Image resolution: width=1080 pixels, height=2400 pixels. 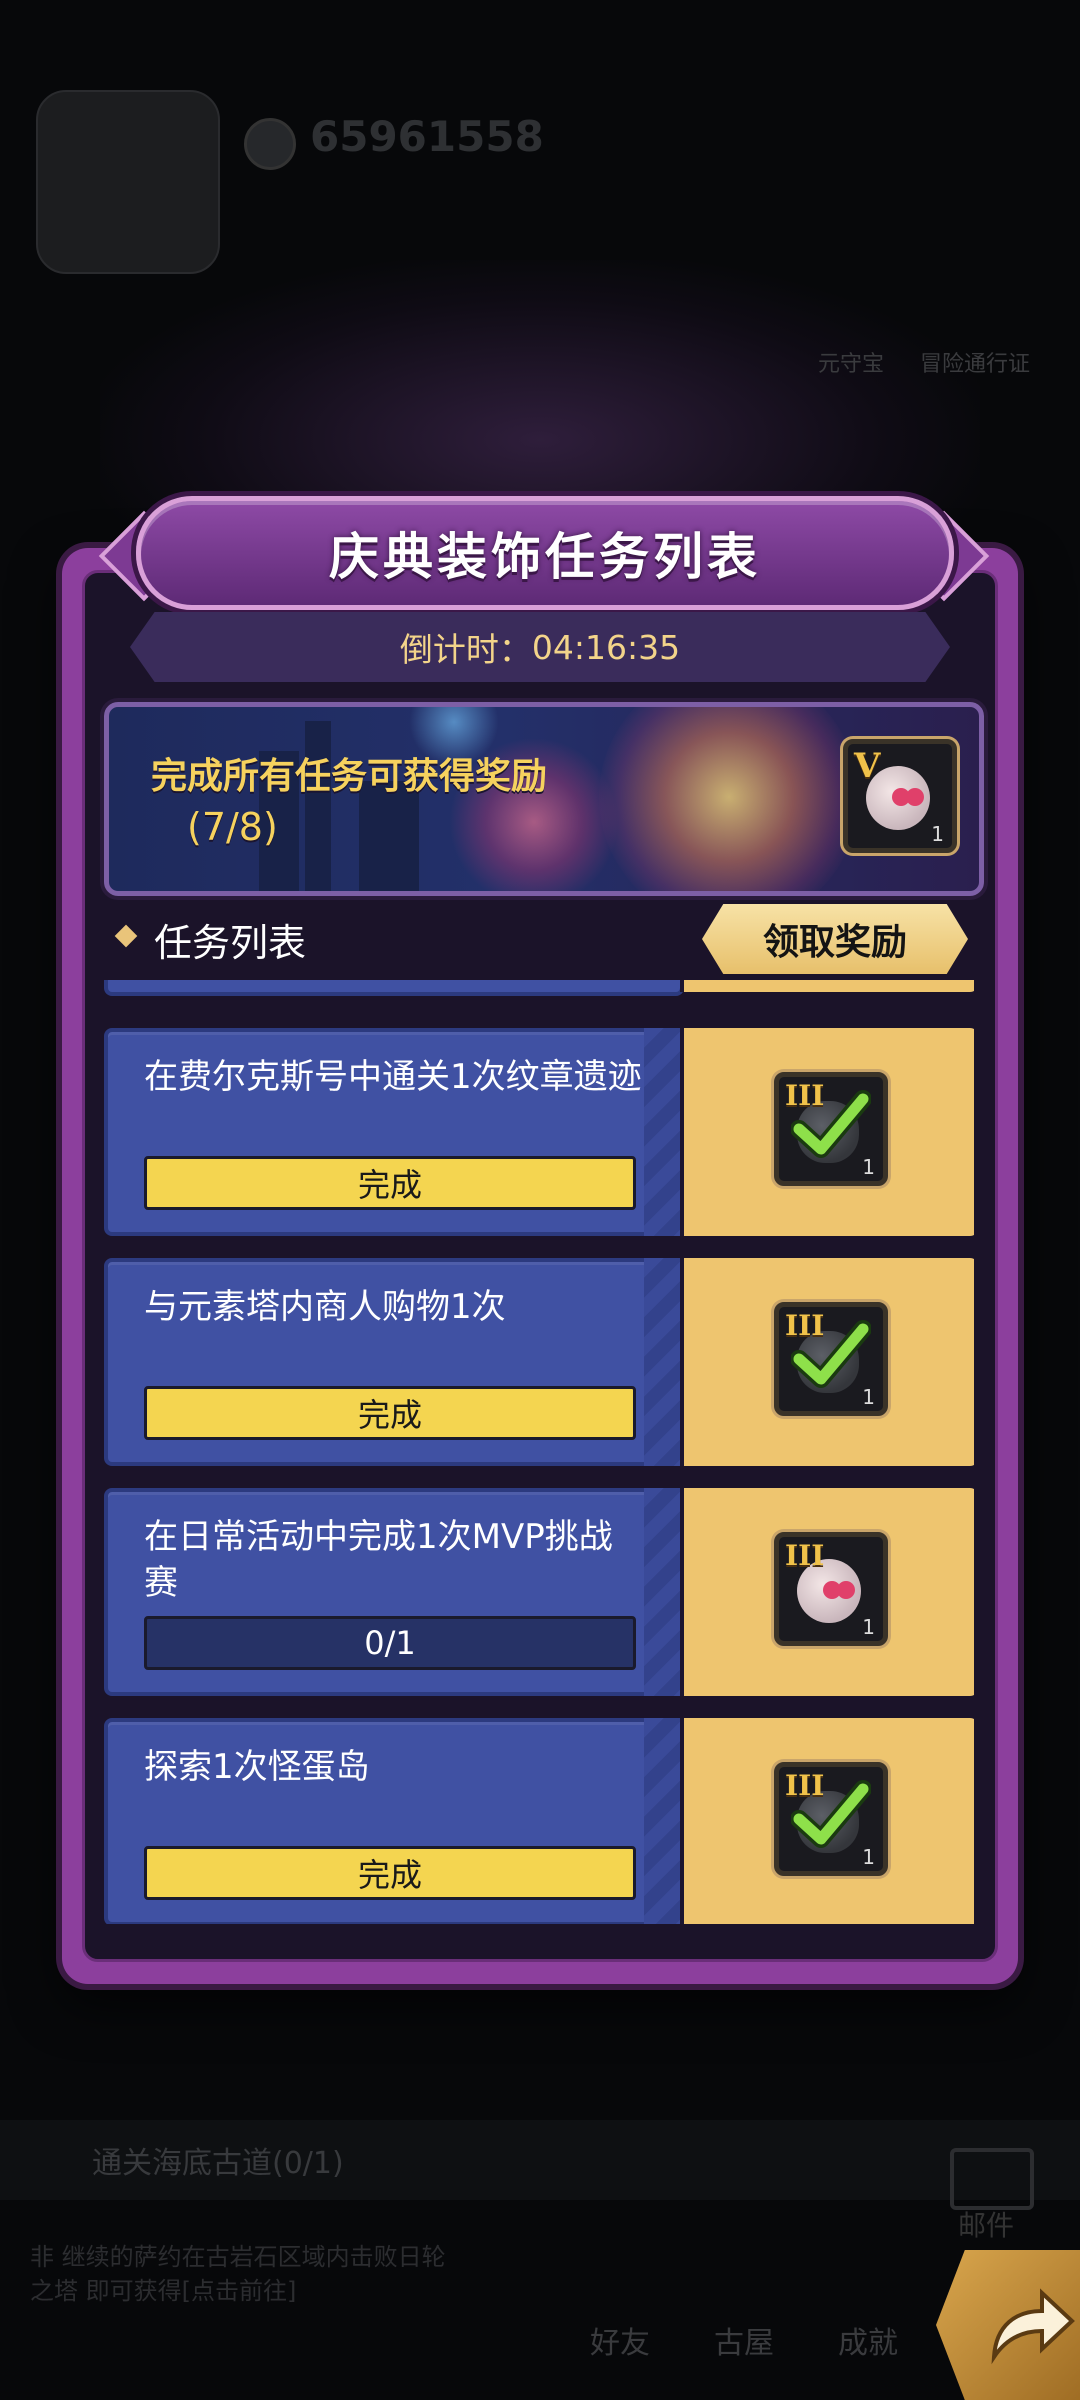 What do you see at coordinates (868, 2343) in the screenshot?
I see `nav-achievements: 成就` at bounding box center [868, 2343].